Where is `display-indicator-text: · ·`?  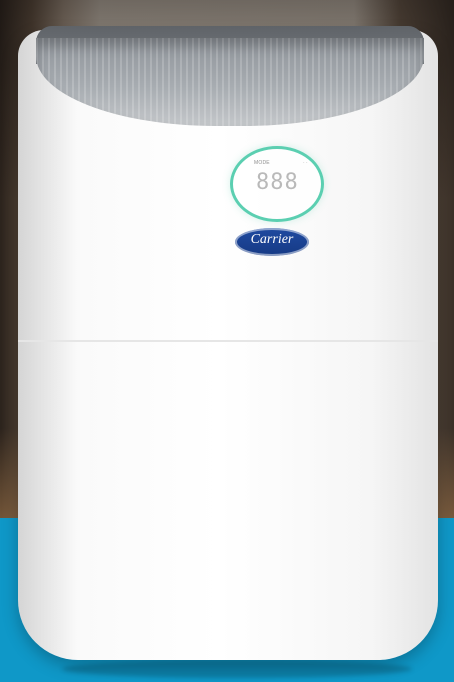 display-indicator-text: · · is located at coordinates (305, 163).